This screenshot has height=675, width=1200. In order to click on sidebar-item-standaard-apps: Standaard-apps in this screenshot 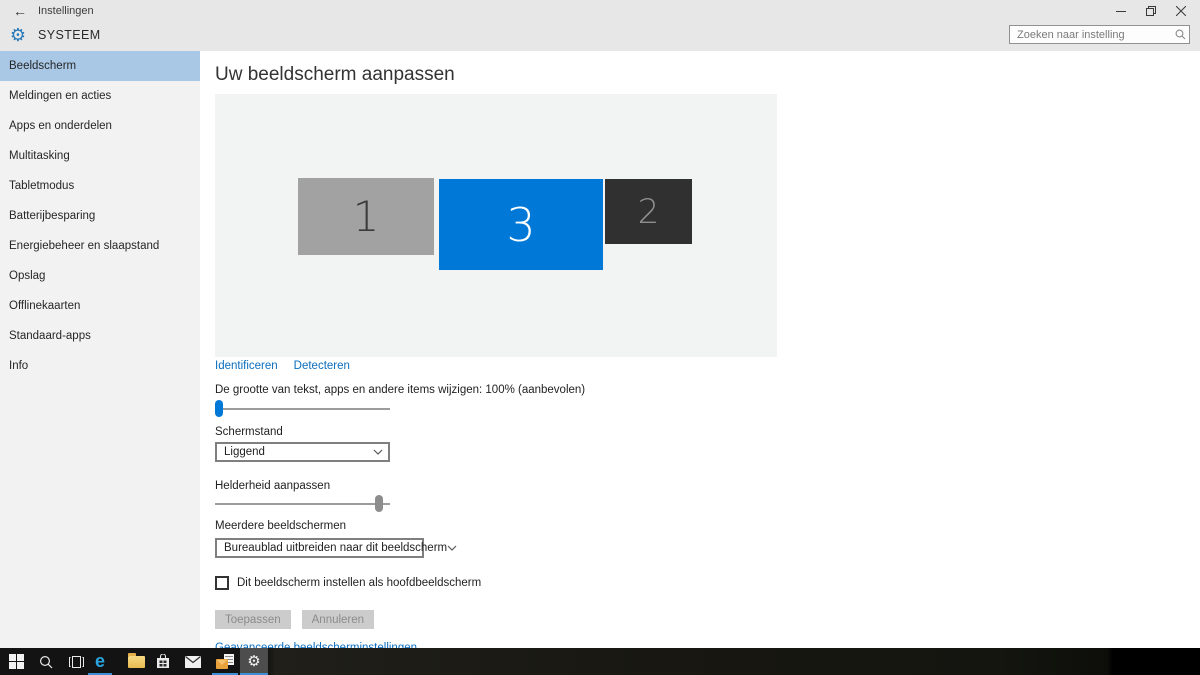, I will do `click(100, 336)`.